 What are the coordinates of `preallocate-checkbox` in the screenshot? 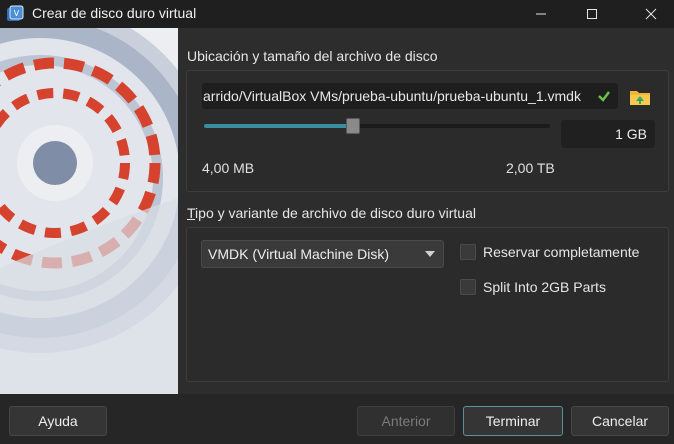 It's located at (468, 252).